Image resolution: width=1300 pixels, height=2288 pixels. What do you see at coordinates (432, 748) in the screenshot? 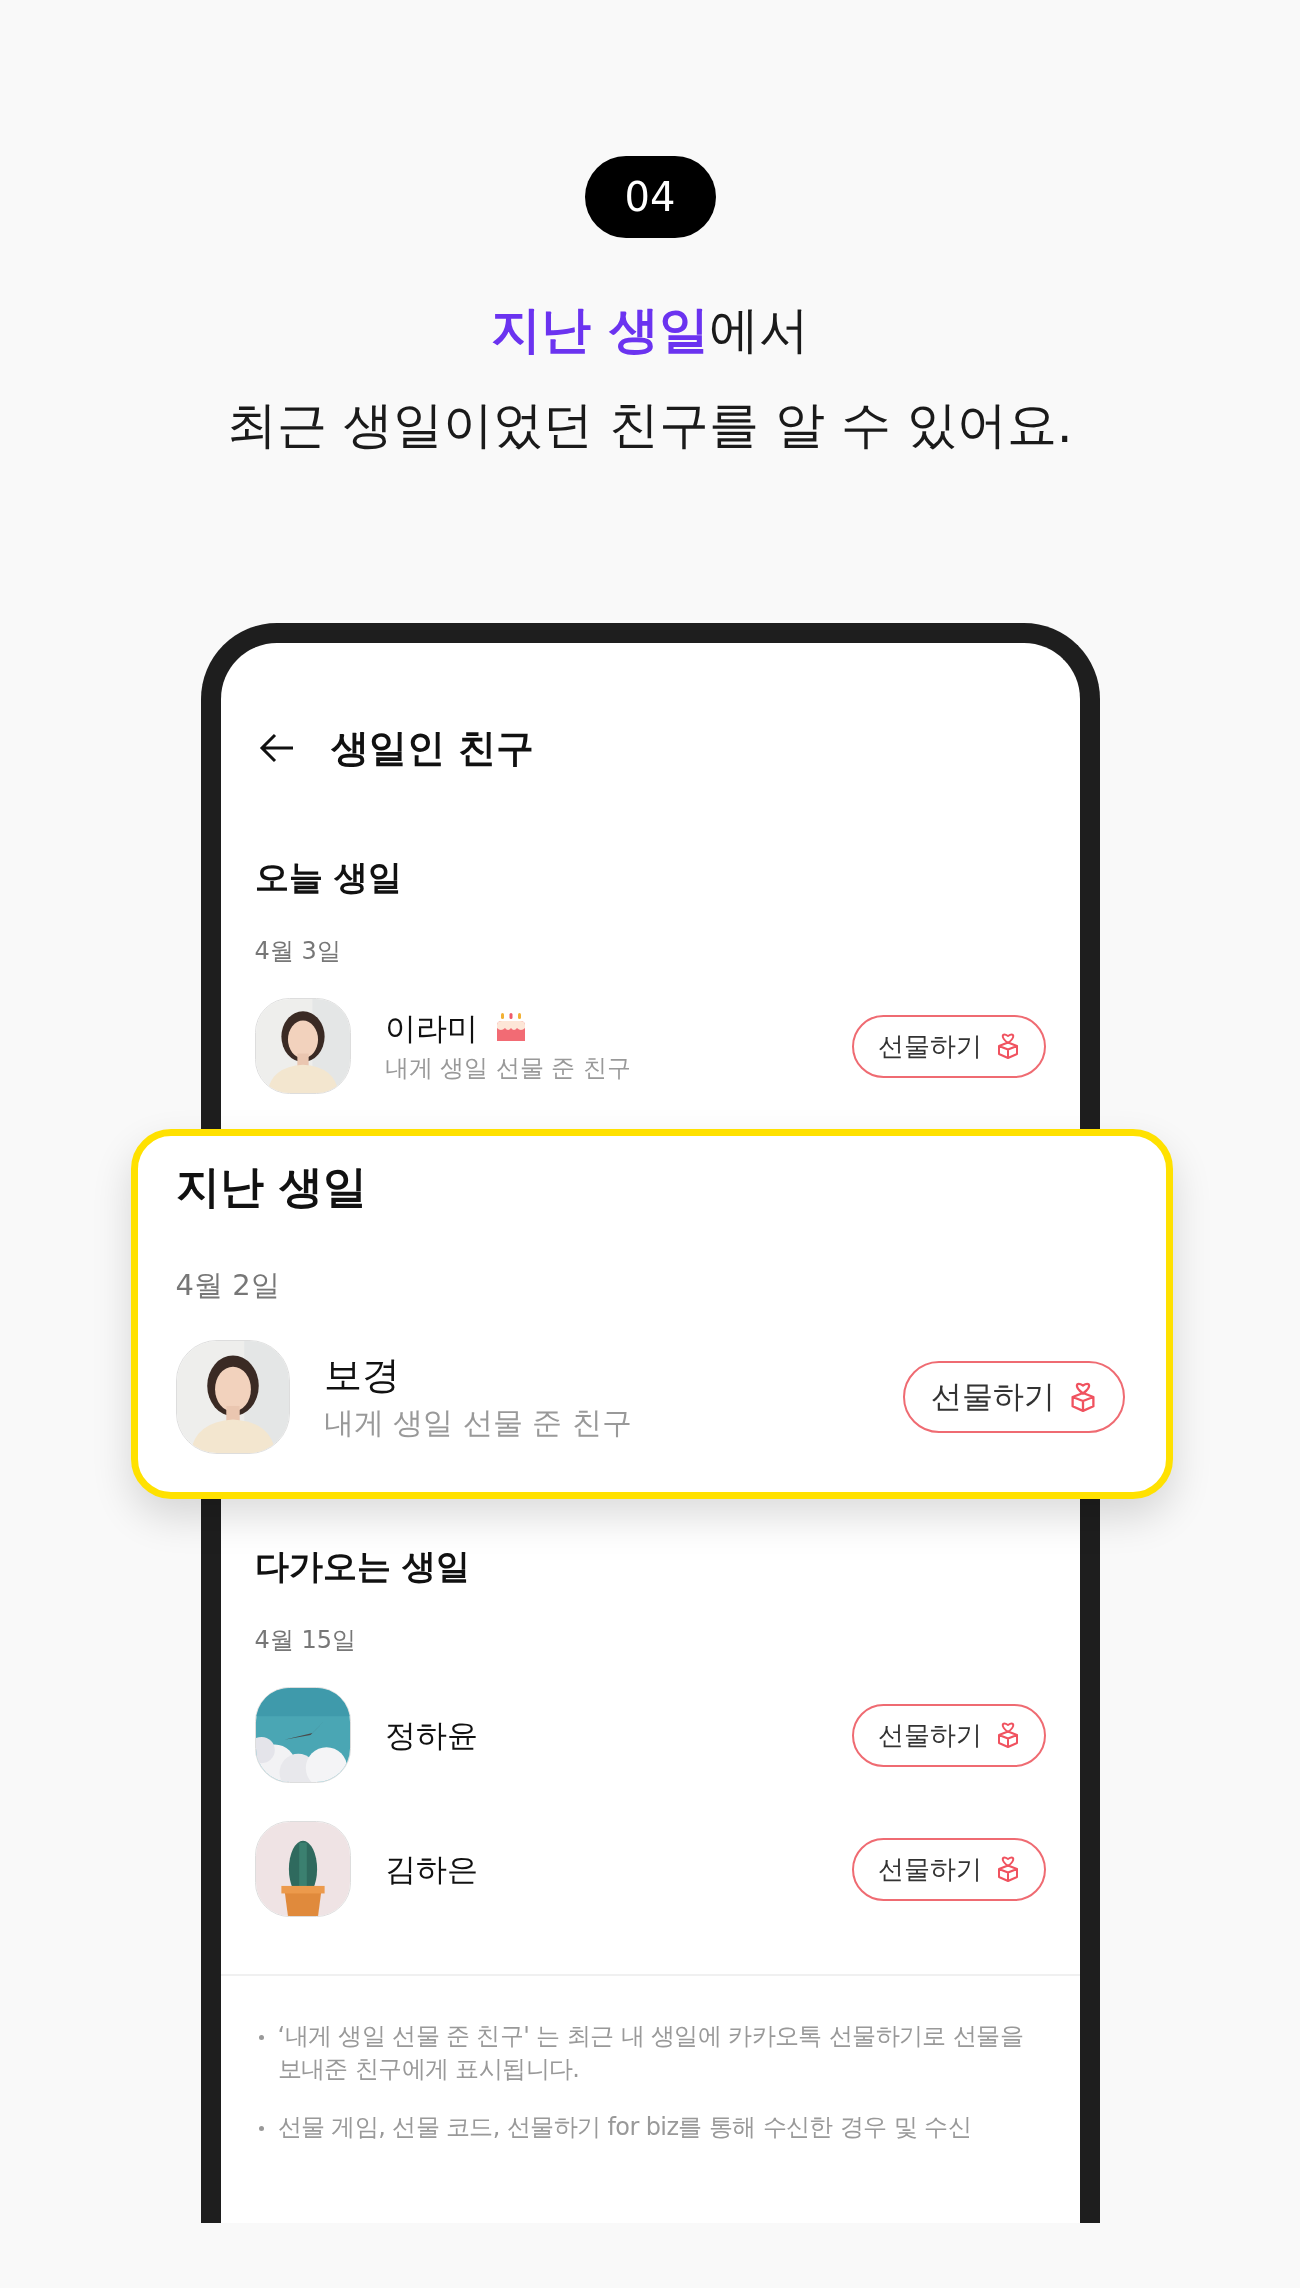
I see `screen-title: 생일인 친구` at bounding box center [432, 748].